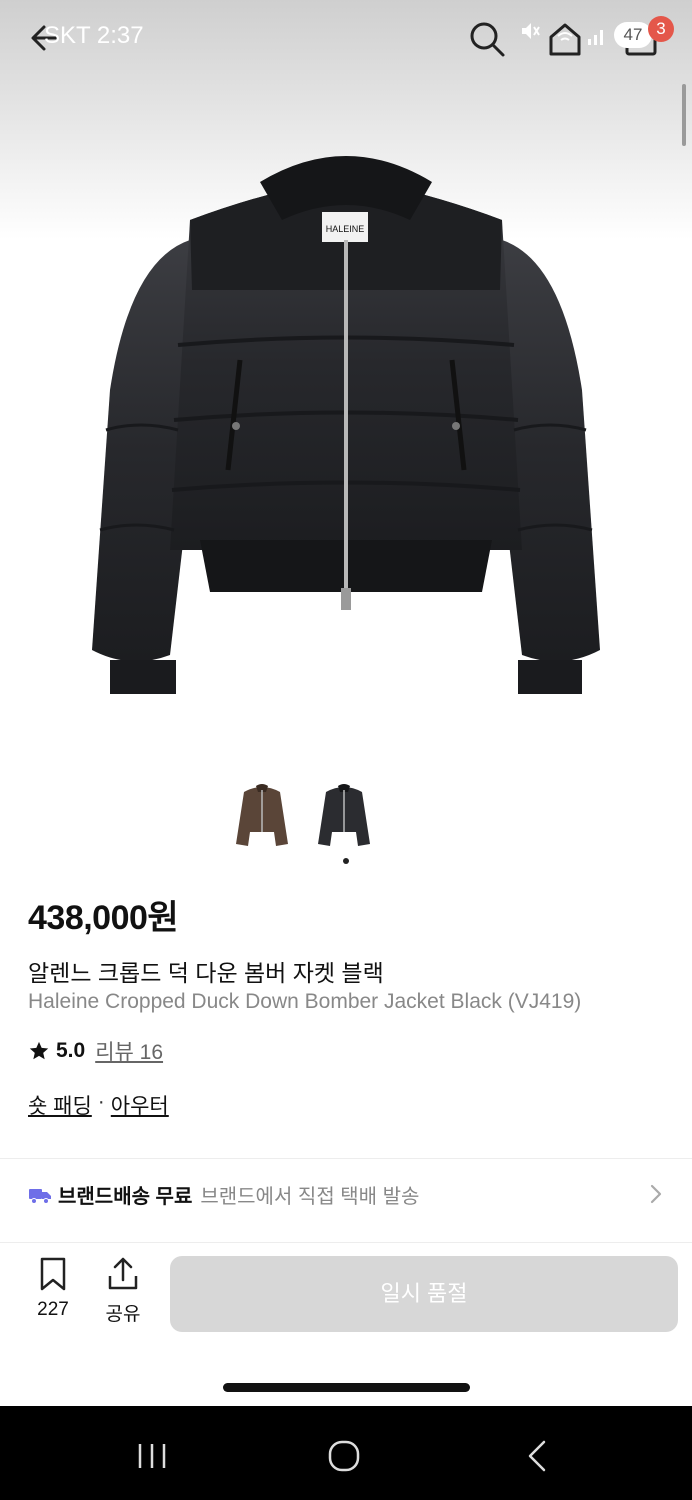 The image size is (692, 1500). Describe the element at coordinates (656, 1194) in the screenshot. I see `chevron-right-icon` at that location.